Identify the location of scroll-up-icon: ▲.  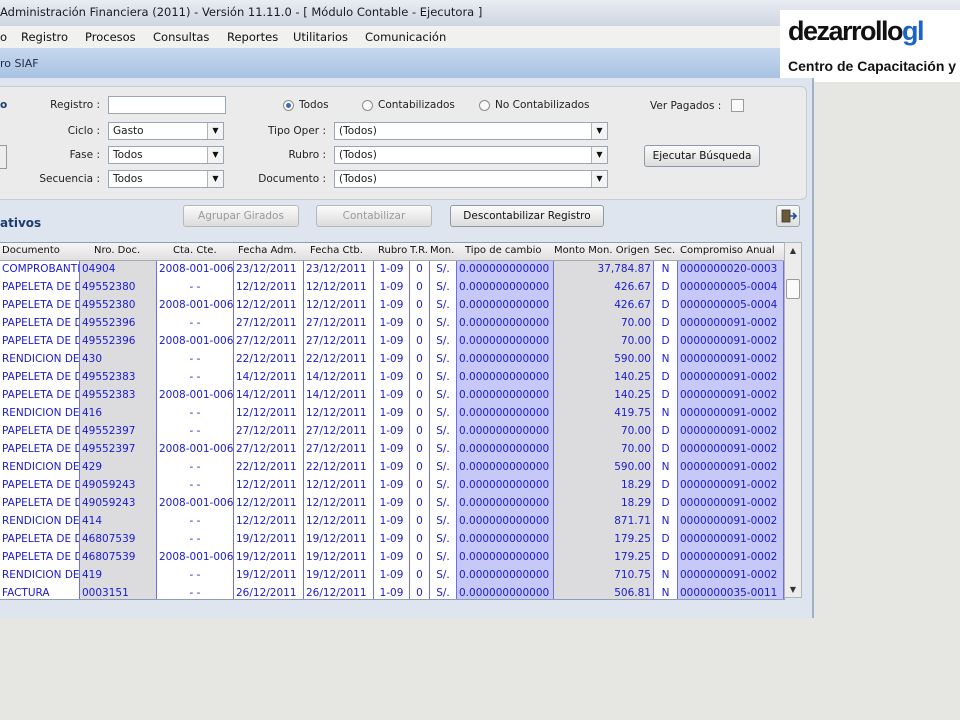
(793, 250).